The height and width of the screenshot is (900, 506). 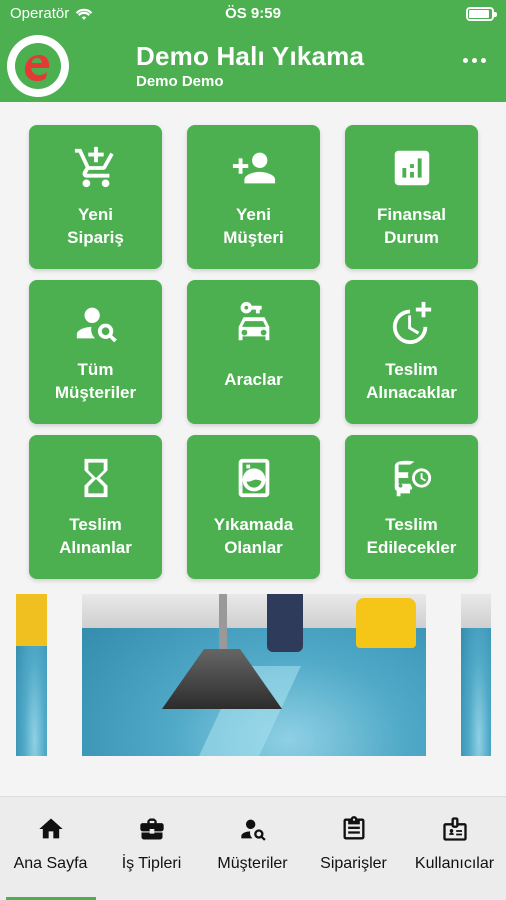 What do you see at coordinates (411, 168) in the screenshot?
I see `chart-icon` at bounding box center [411, 168].